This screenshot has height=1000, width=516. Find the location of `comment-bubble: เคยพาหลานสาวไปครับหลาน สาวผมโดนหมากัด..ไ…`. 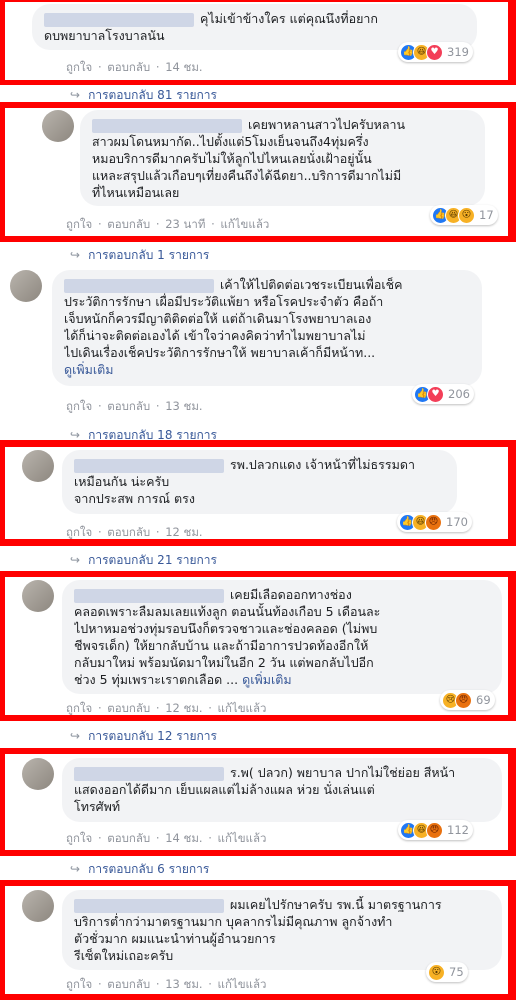

comment-bubble: เคยพาหลานสาวไปครับหลาน สาวผมโดนหมากัด..ไ… is located at coordinates (282, 158).